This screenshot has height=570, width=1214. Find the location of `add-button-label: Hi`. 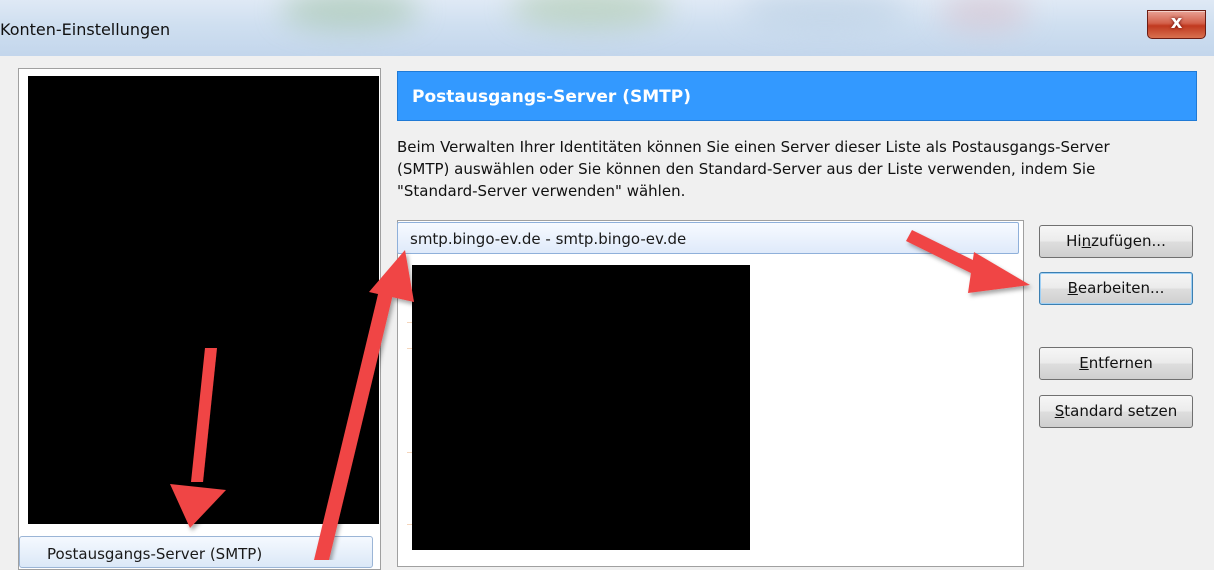

add-button-label: Hi is located at coordinates (1074, 241).